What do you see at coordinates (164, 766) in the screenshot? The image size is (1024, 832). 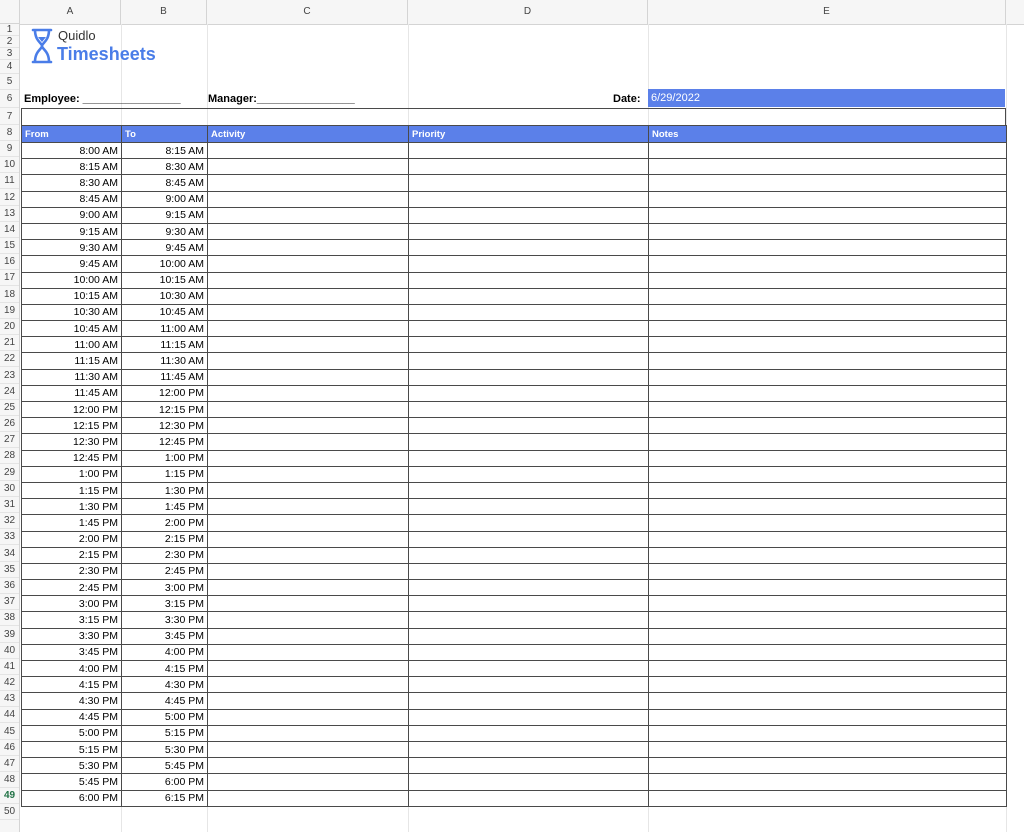 I see `to-cell: 5:45 PM` at bounding box center [164, 766].